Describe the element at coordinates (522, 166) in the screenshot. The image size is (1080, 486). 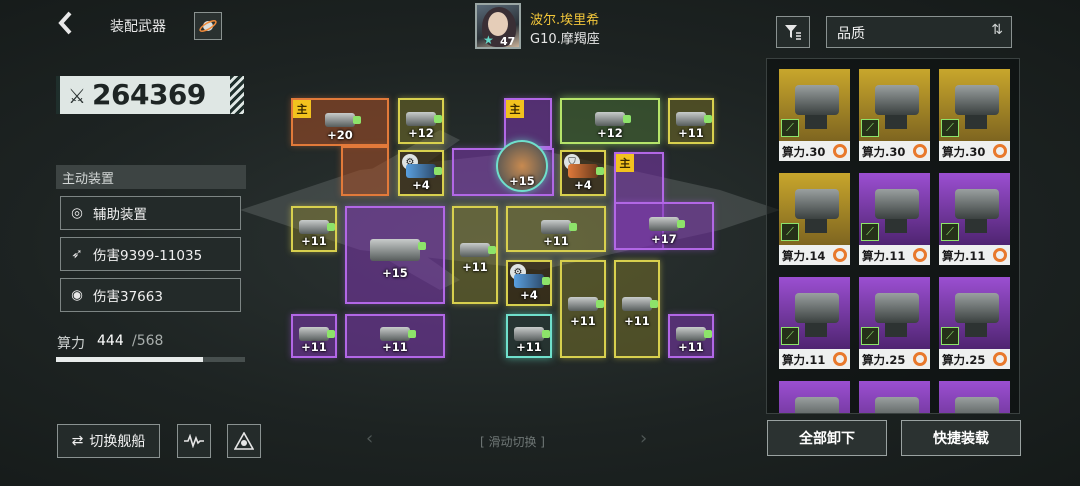
I see `core-slot: +15` at that location.